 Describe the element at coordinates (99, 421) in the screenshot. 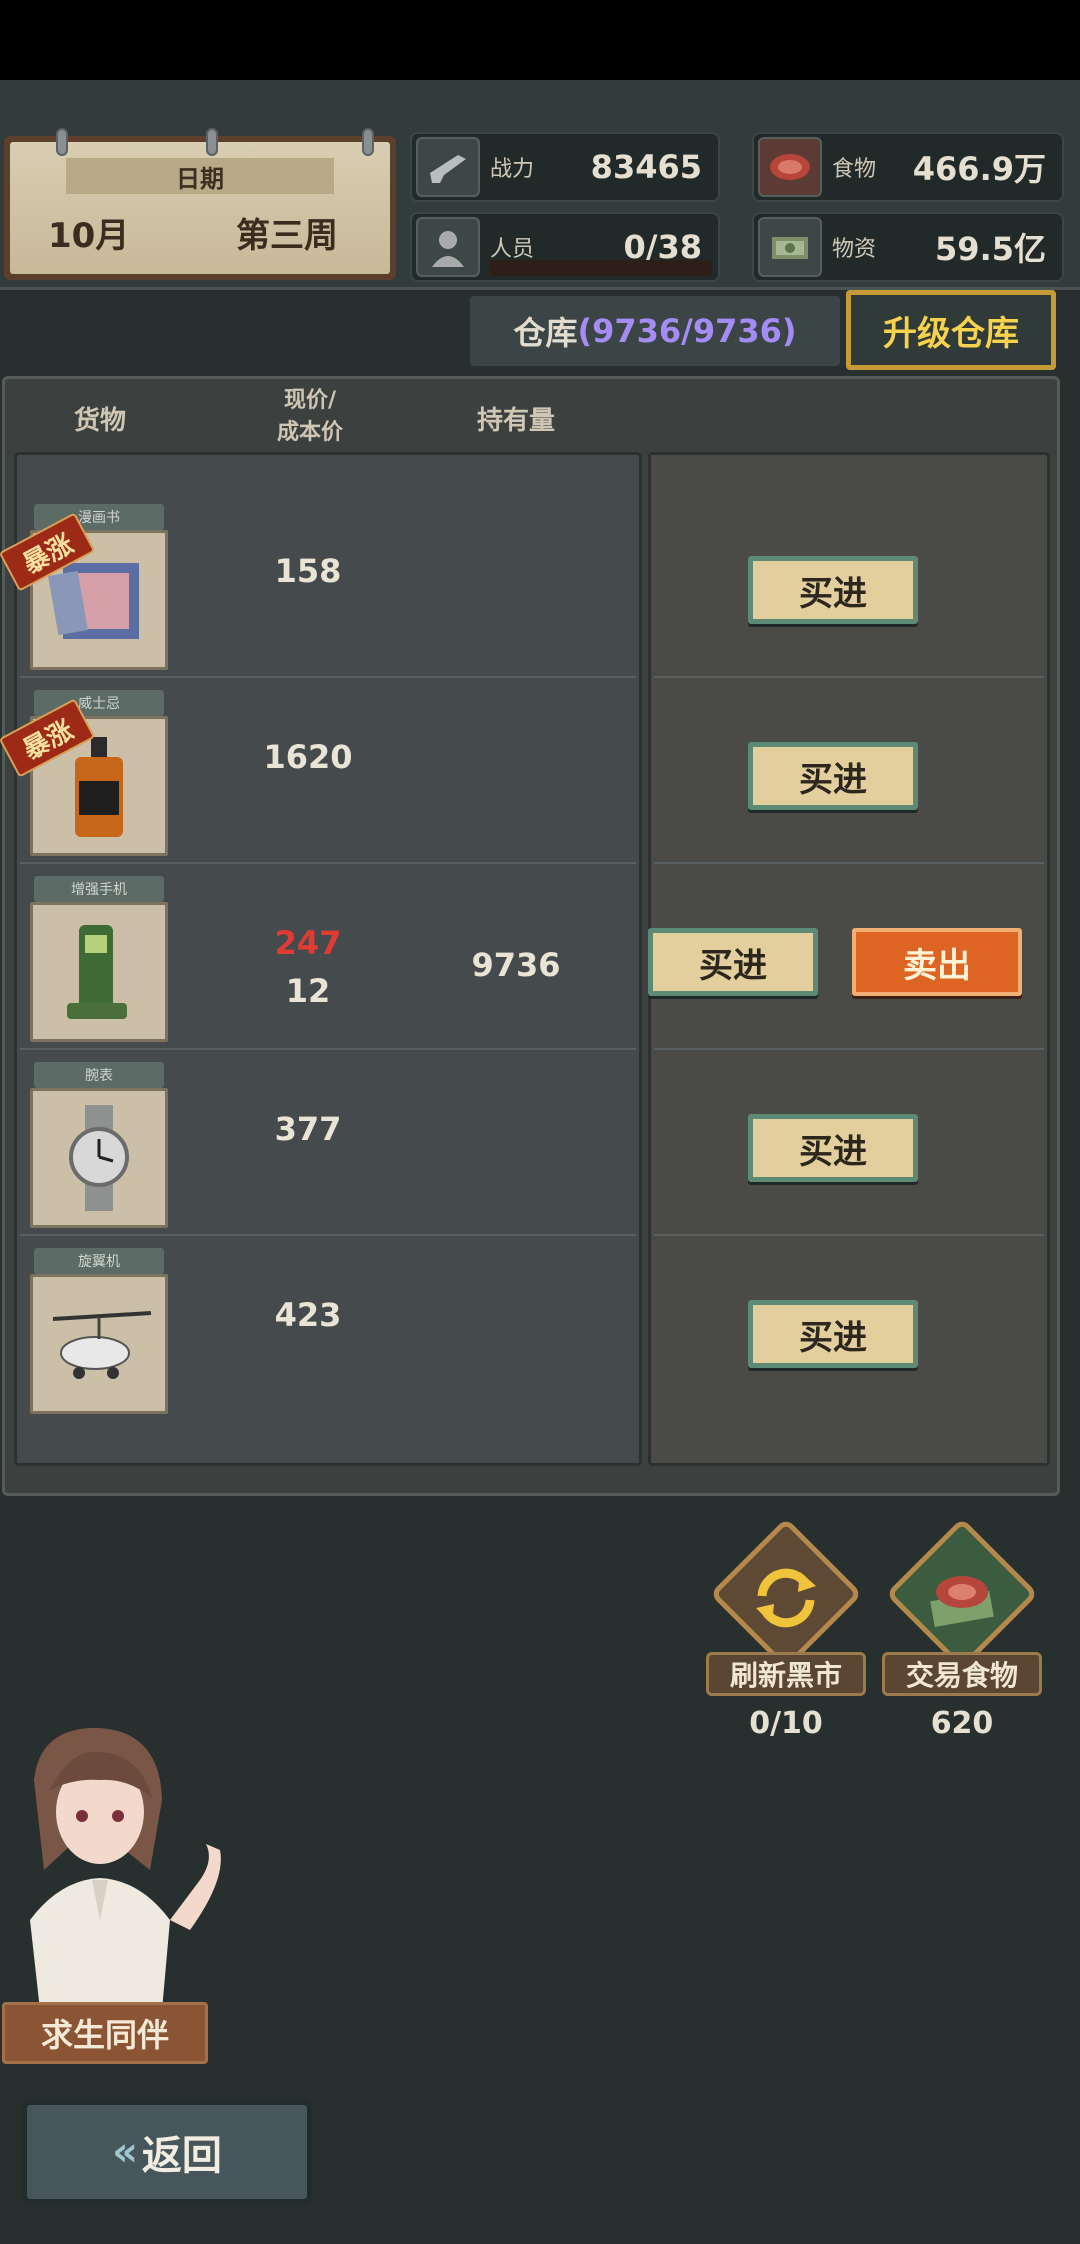

I see `column-header-goods: 货物` at that location.